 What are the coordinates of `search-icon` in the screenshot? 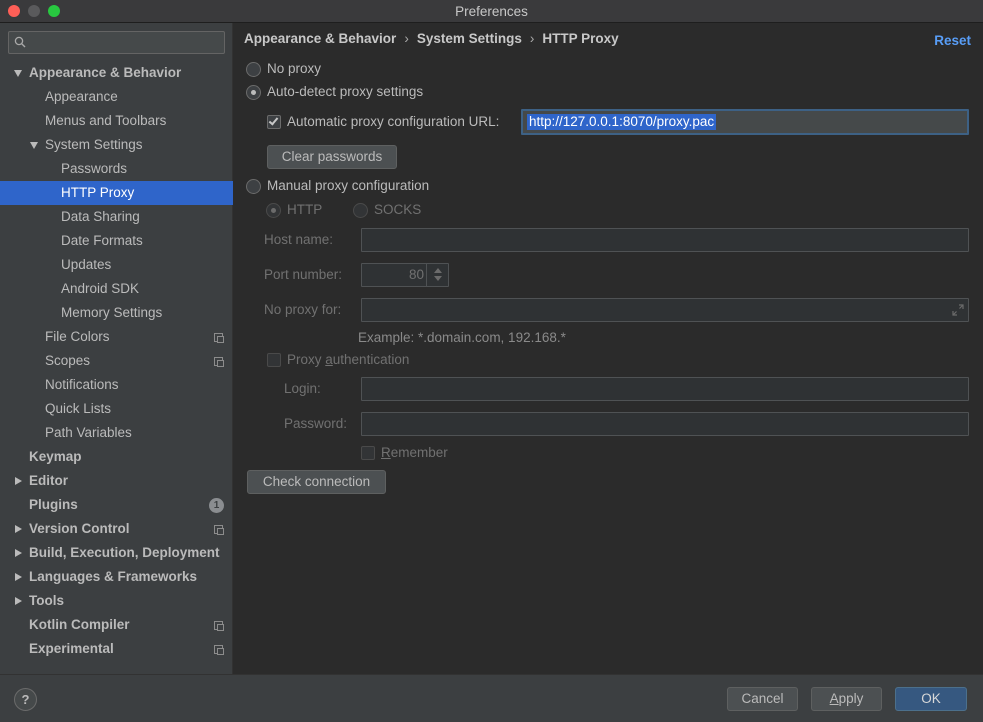 It's located at (20, 42).